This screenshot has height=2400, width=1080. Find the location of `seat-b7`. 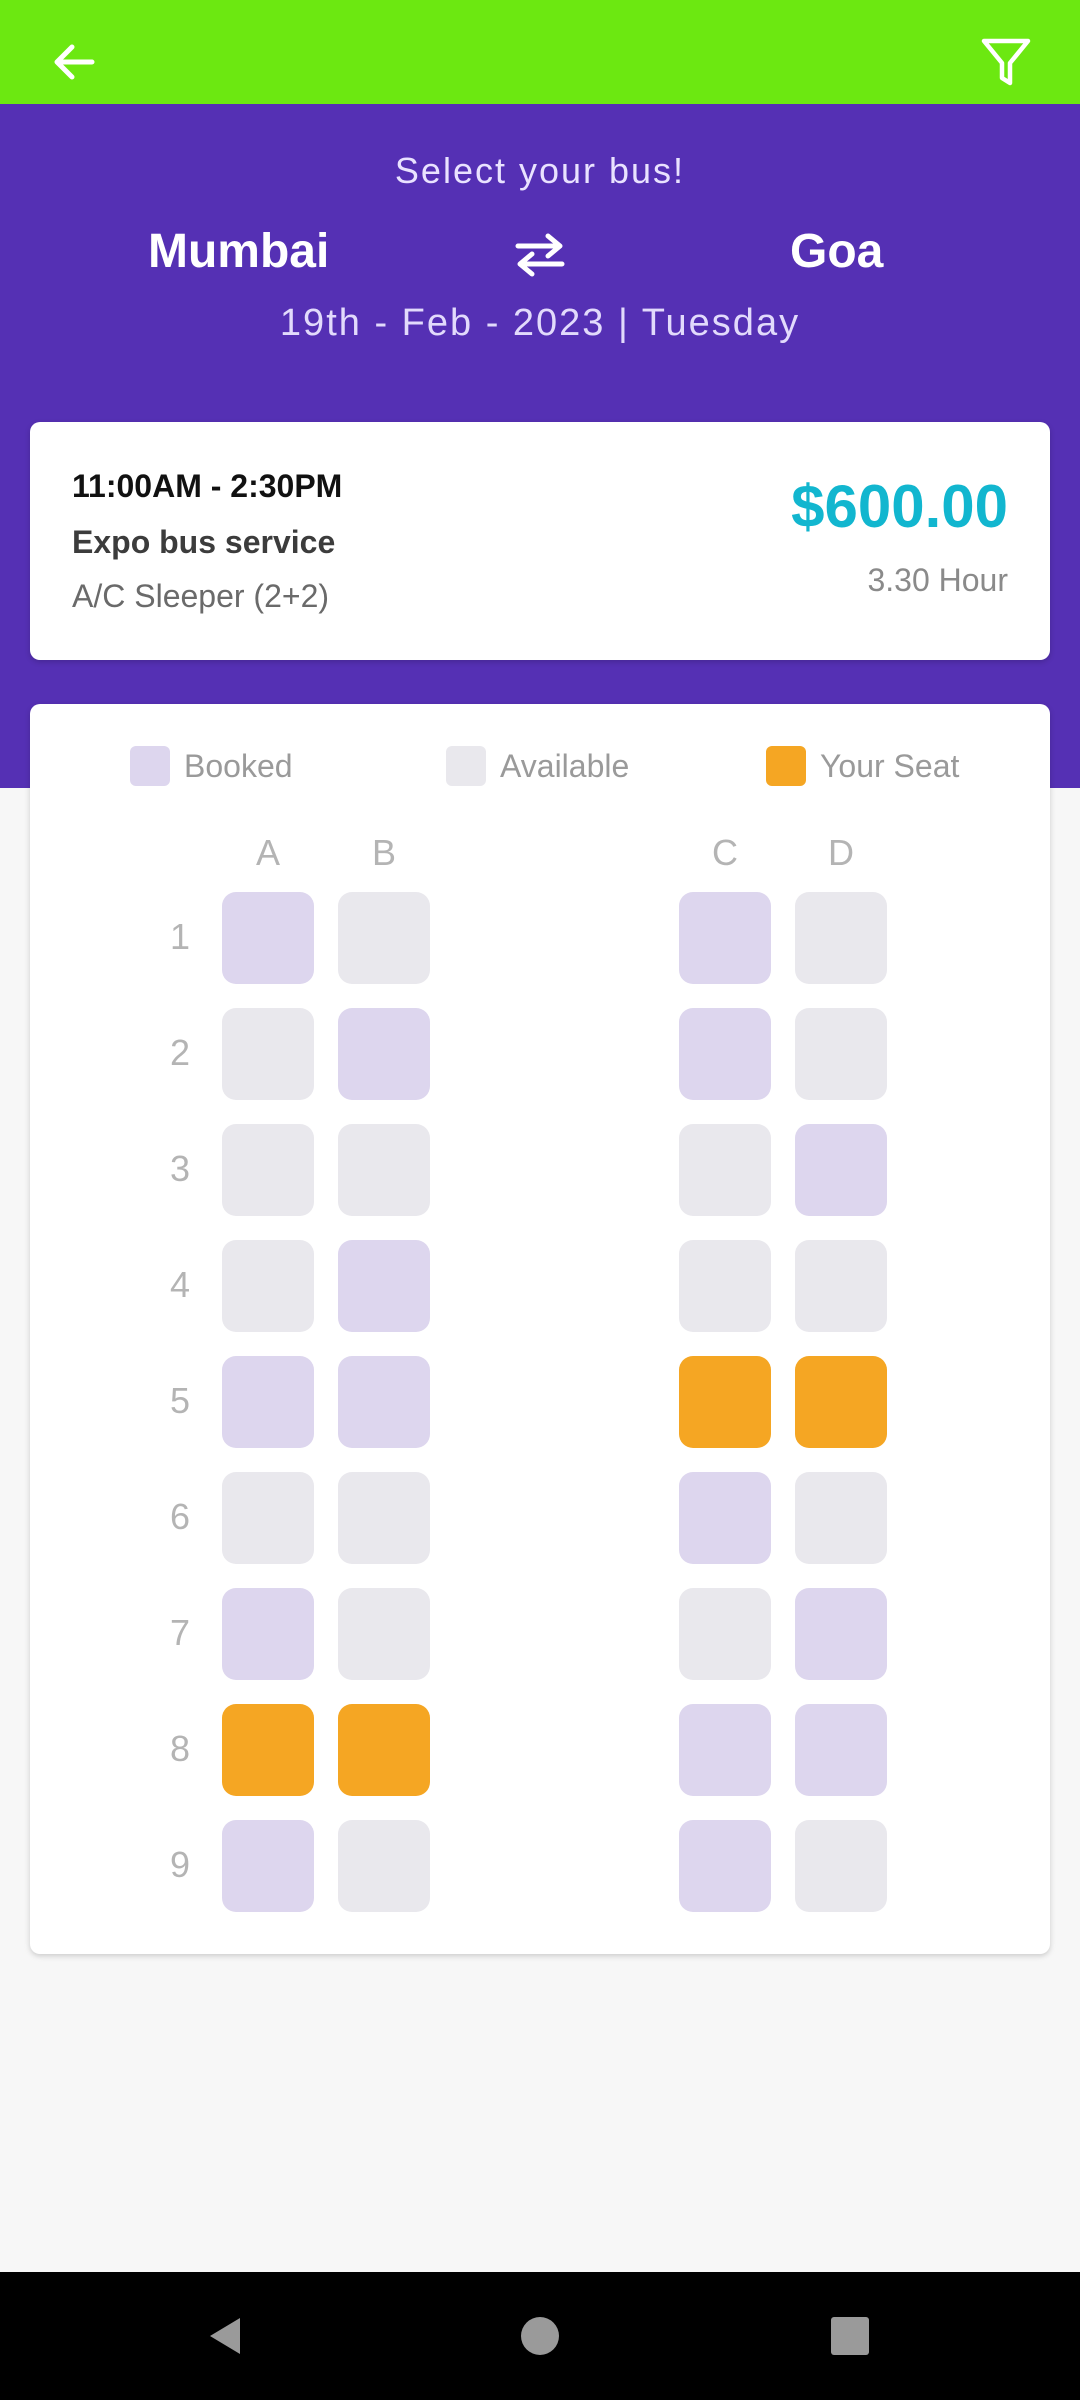

seat-b7 is located at coordinates (384, 1634).